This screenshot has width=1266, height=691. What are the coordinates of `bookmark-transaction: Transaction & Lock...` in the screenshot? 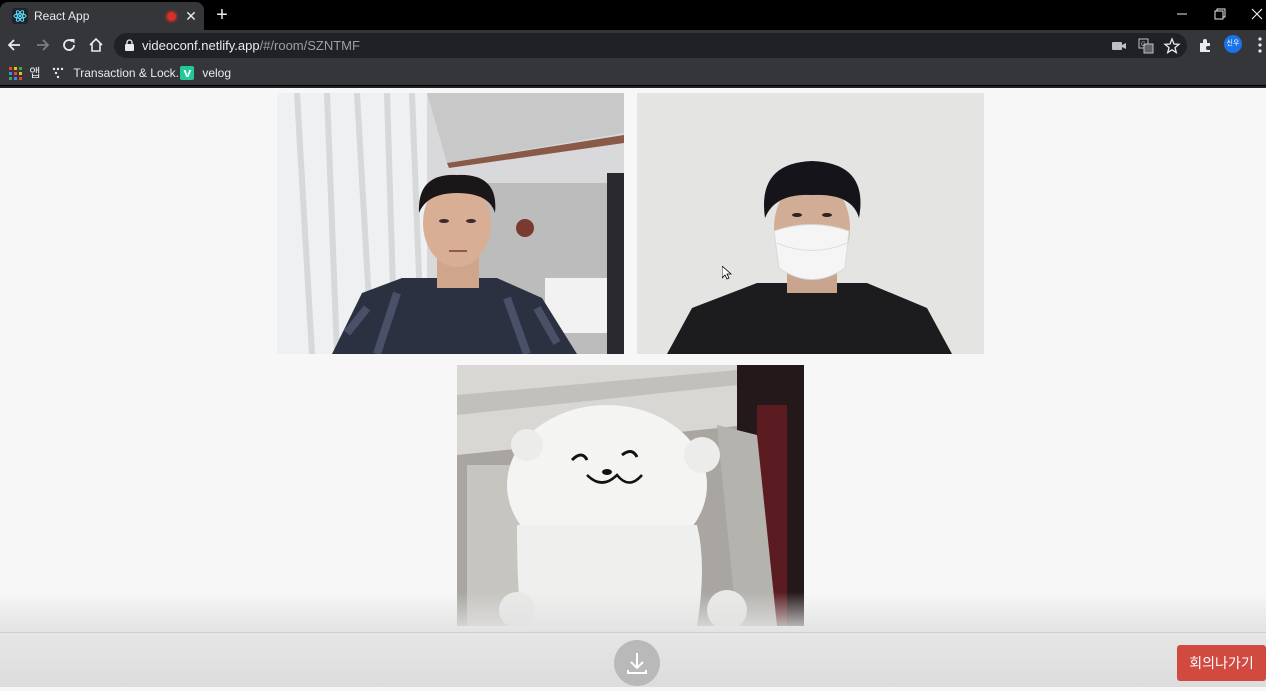 It's located at (119, 73).